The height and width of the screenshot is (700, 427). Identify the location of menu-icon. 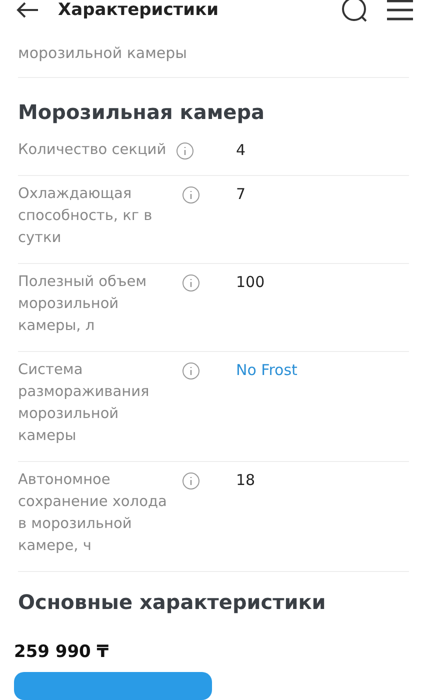
(400, 10).